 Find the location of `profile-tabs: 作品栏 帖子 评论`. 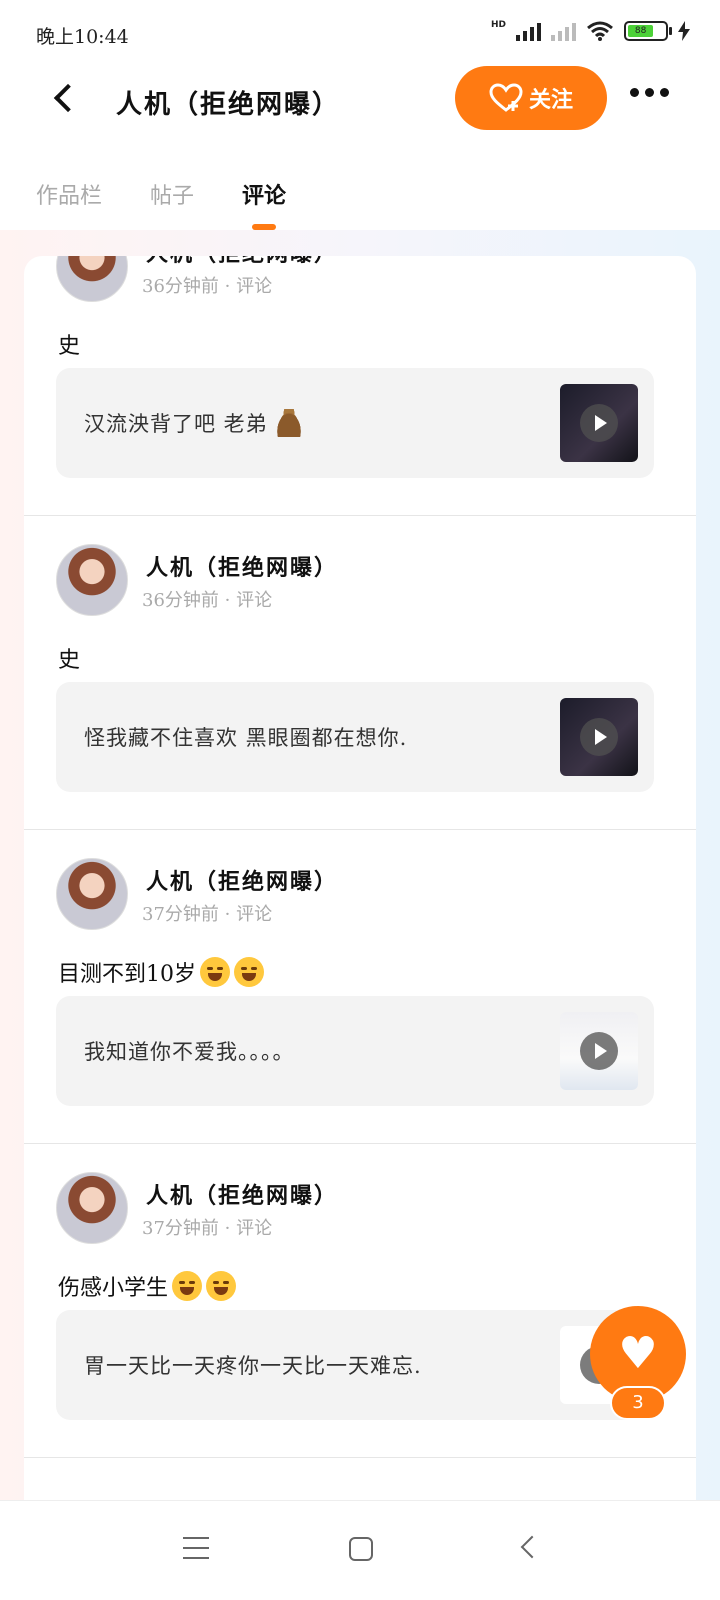

profile-tabs: 作品栏 帖子 评论 is located at coordinates (161, 197).